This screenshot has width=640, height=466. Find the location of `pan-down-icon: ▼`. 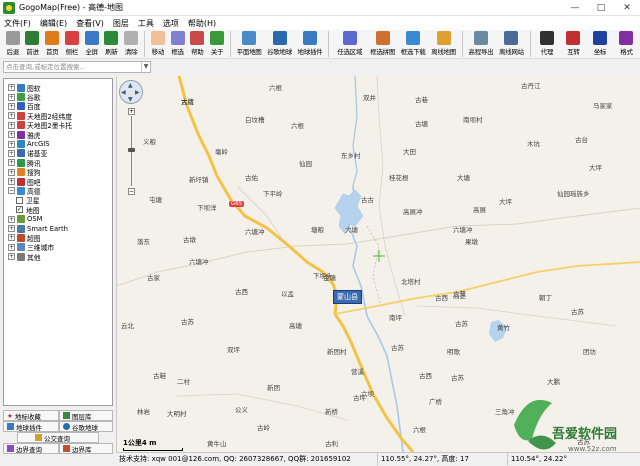

pan-down-icon: ▼ is located at coordinates (130, 99).